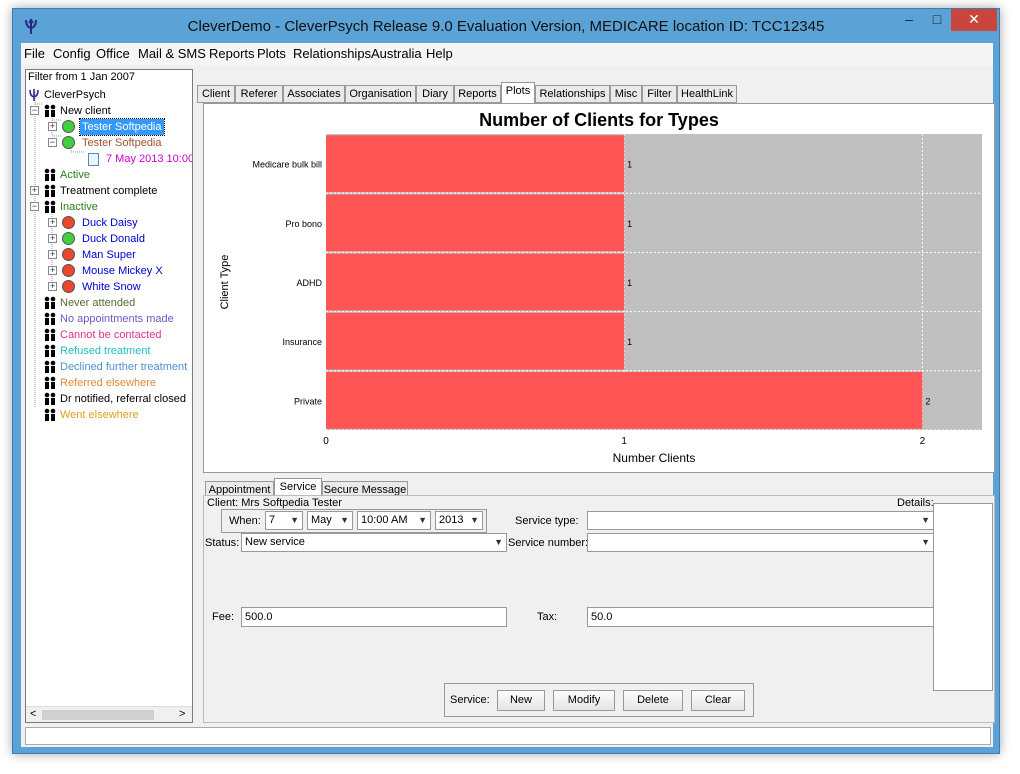 The width and height of the screenshot is (1020, 774). I want to click on tab-organisation: Organisation, so click(380, 94).